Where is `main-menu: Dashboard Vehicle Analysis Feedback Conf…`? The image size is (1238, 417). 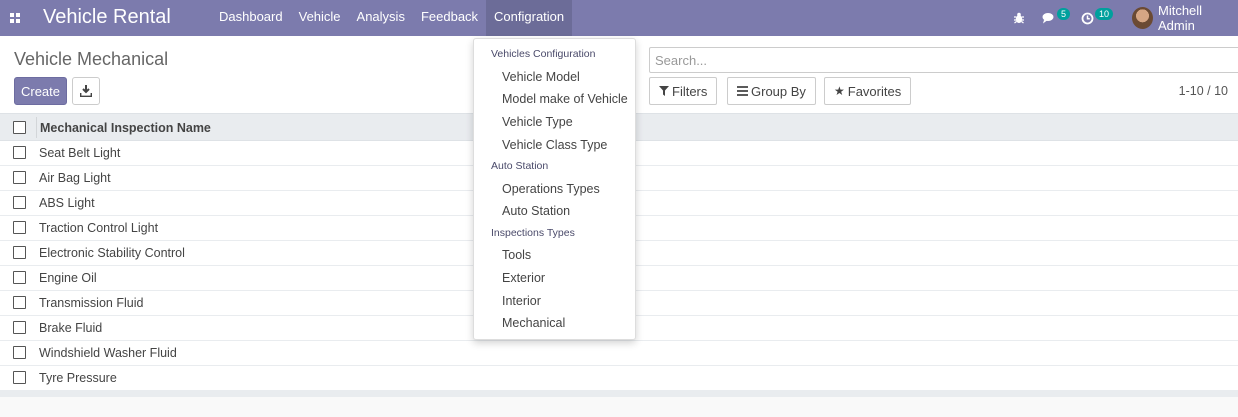 main-menu: Dashboard Vehicle Analysis Feedback Conf… is located at coordinates (392, 18).